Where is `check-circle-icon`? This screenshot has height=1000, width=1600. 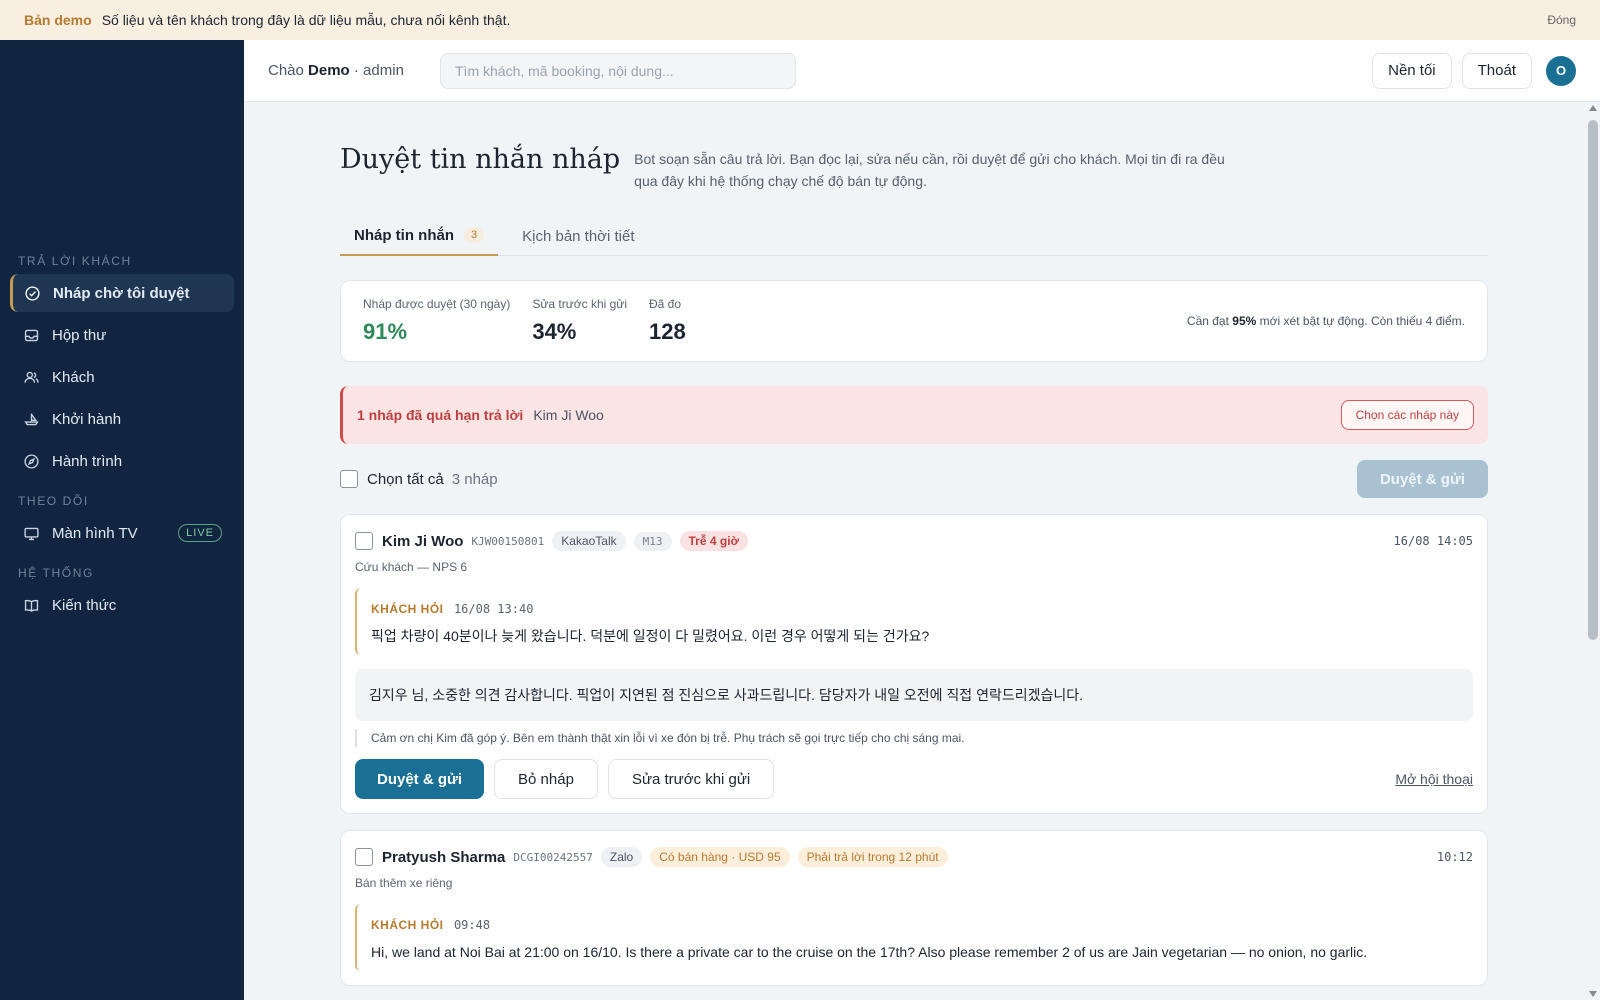 check-circle-icon is located at coordinates (32, 293).